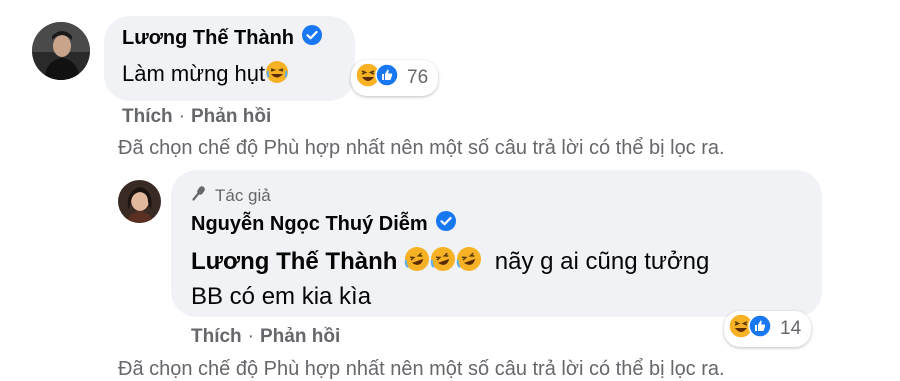 This screenshot has width=900, height=381. I want to click on comment-text: Làm mừng hụt, so click(194, 73).